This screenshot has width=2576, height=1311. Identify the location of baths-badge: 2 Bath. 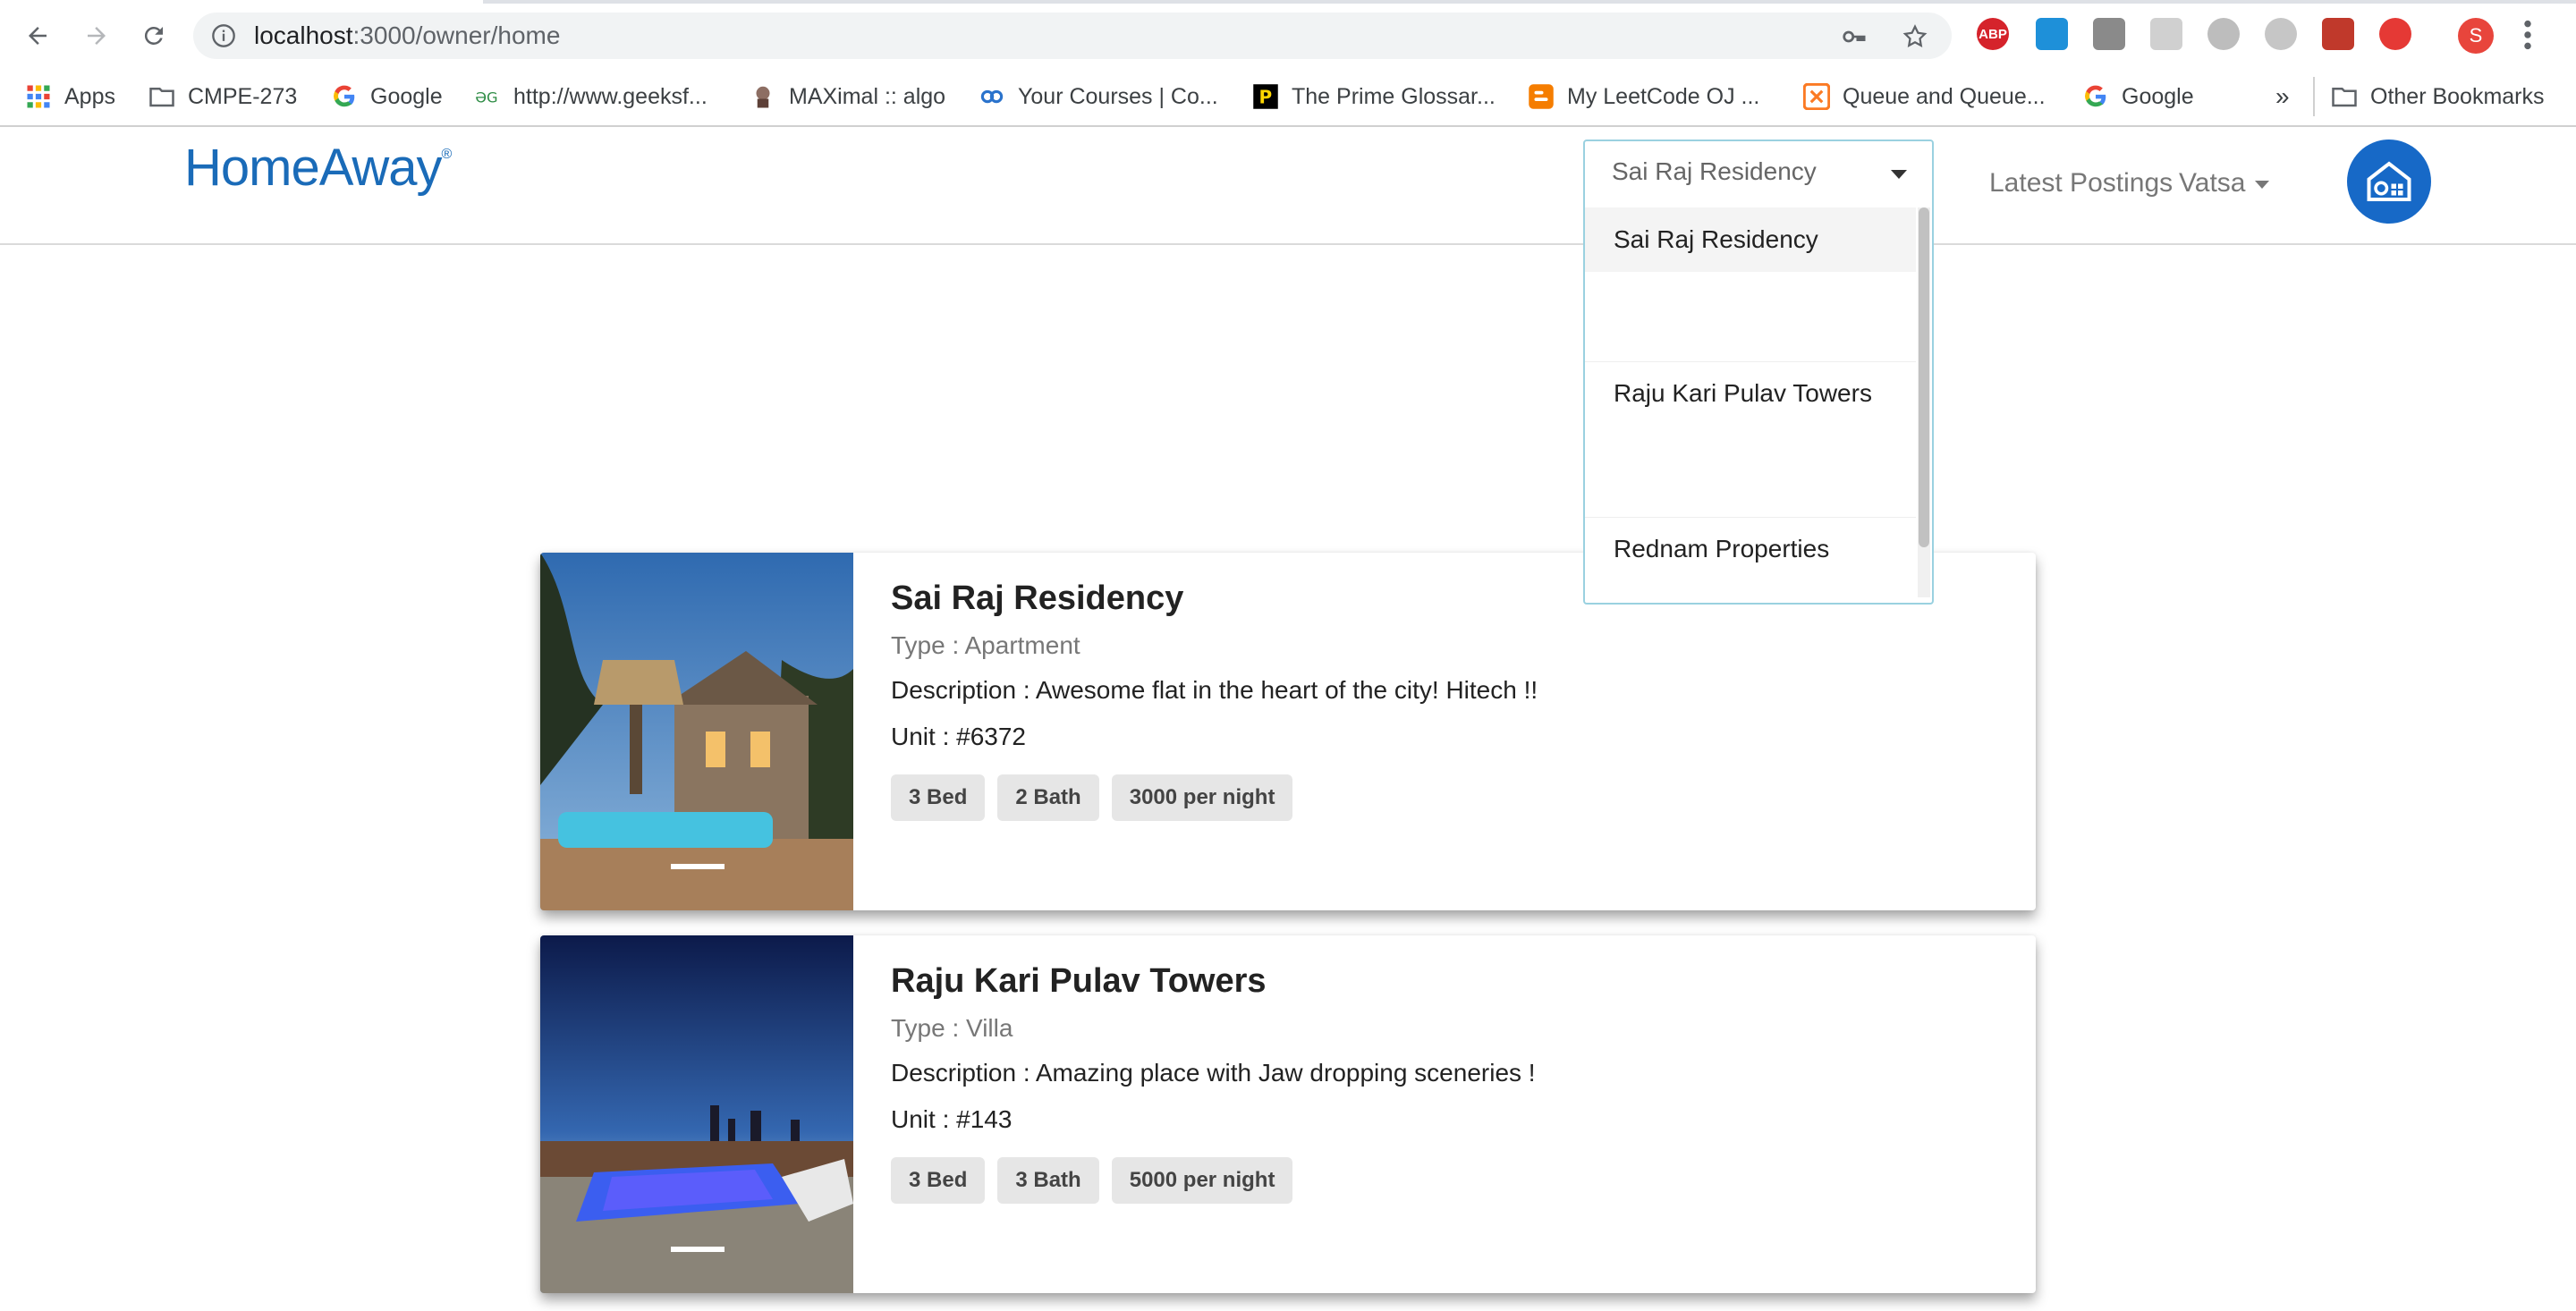
(1048, 797).